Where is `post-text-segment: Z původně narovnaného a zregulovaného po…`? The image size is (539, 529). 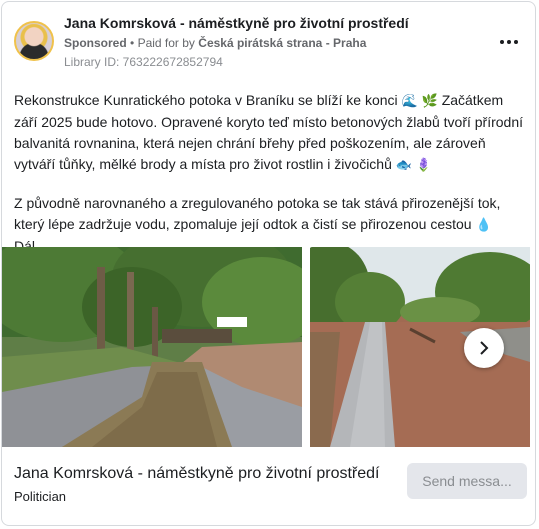
post-text-segment: Z původně narovnaného a zregulovaného po… is located at coordinates (257, 213).